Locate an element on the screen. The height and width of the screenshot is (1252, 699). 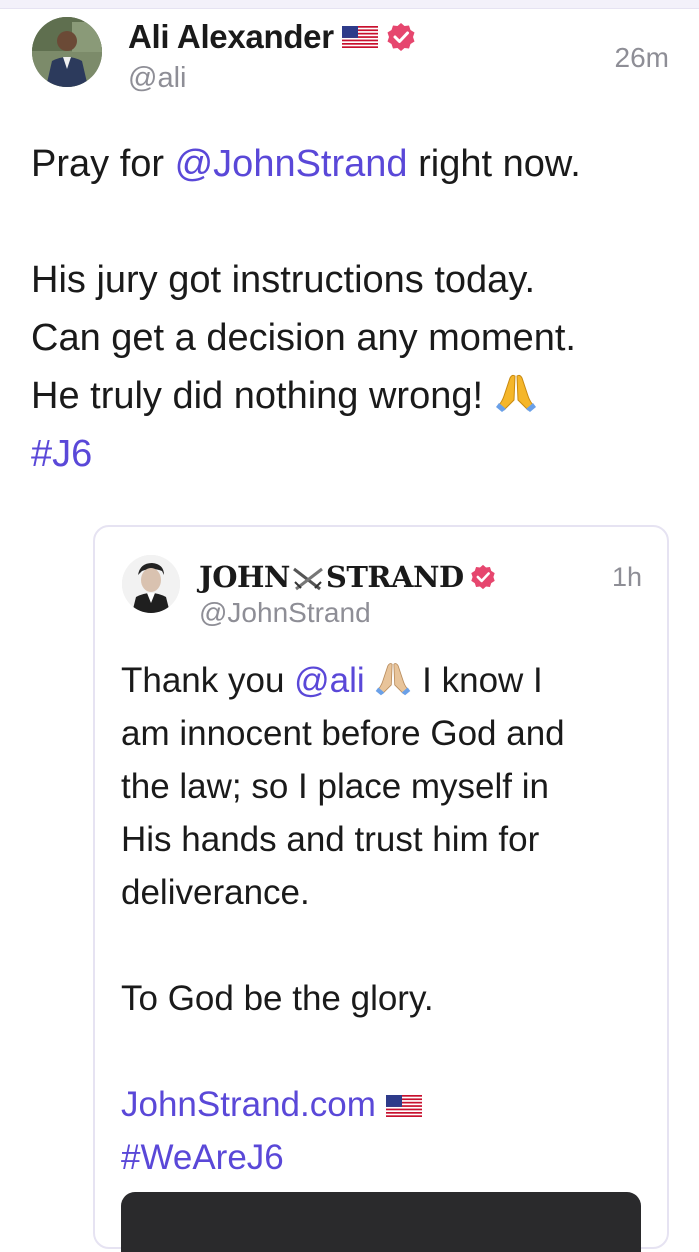
post-line-1: Pray for @JohnStrand right now. is located at coordinates (356, 164).